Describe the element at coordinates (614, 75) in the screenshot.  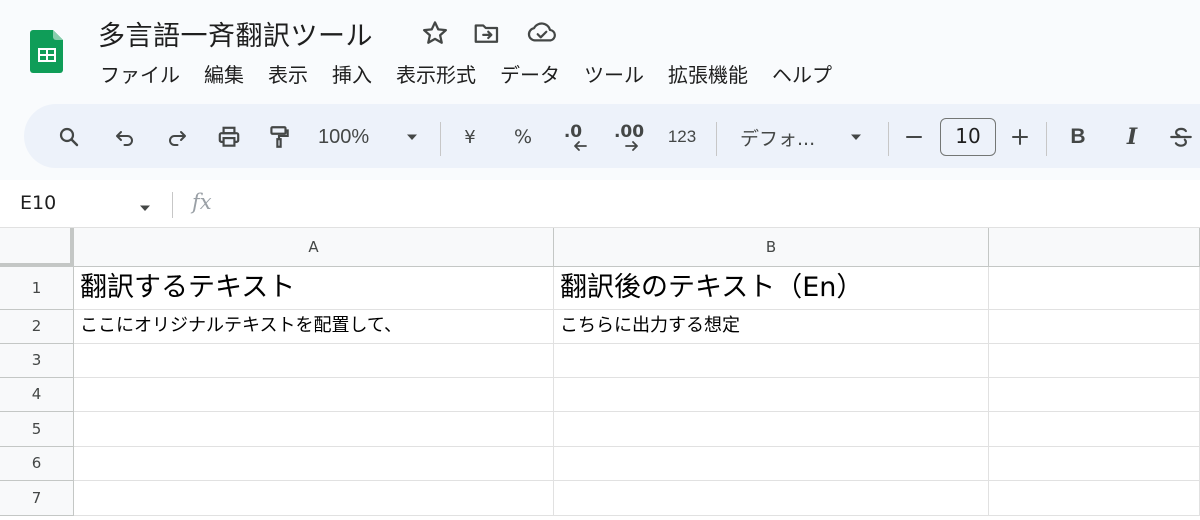
I see `menu-tools: ツール` at that location.